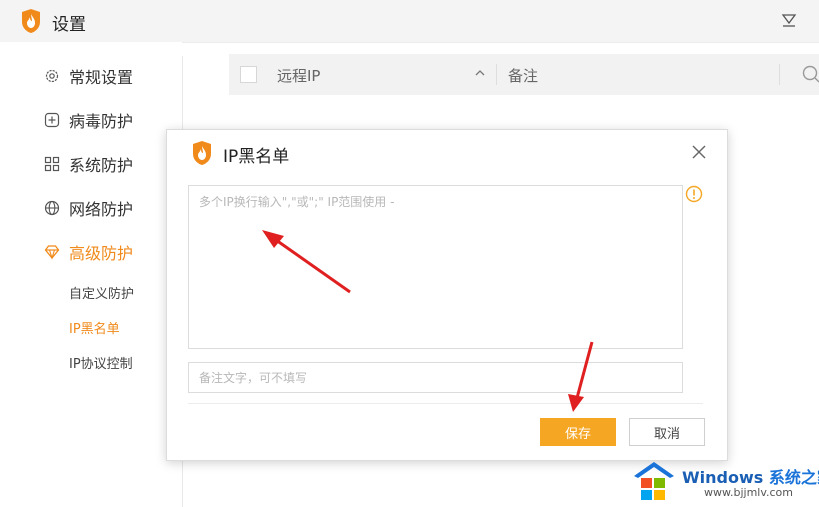 The width and height of the screenshot is (819, 507). I want to click on sidebar-item-advanced: 高级防护, so click(88, 252).